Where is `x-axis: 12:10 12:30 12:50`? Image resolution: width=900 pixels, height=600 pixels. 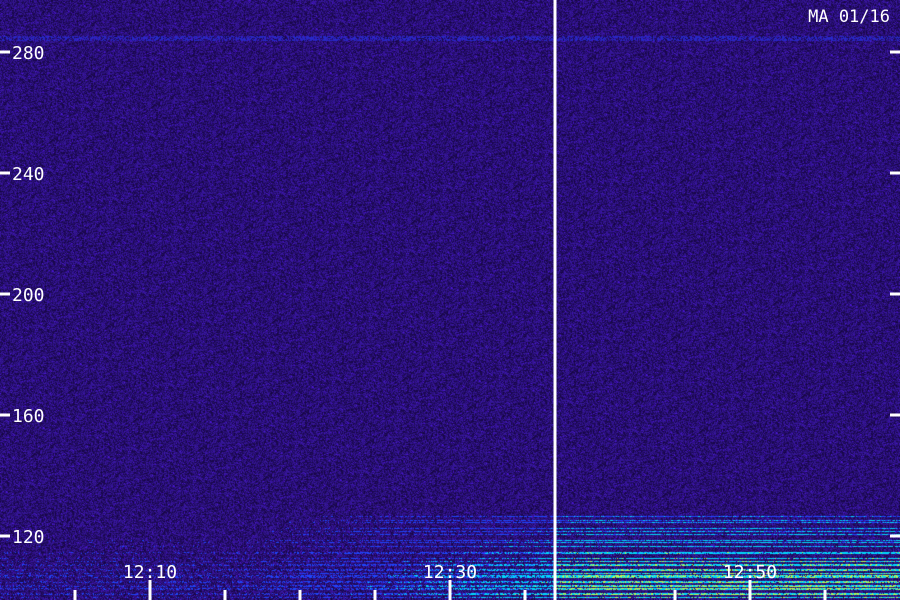 x-axis: 12:10 12:30 12:50 is located at coordinates (450, 581).